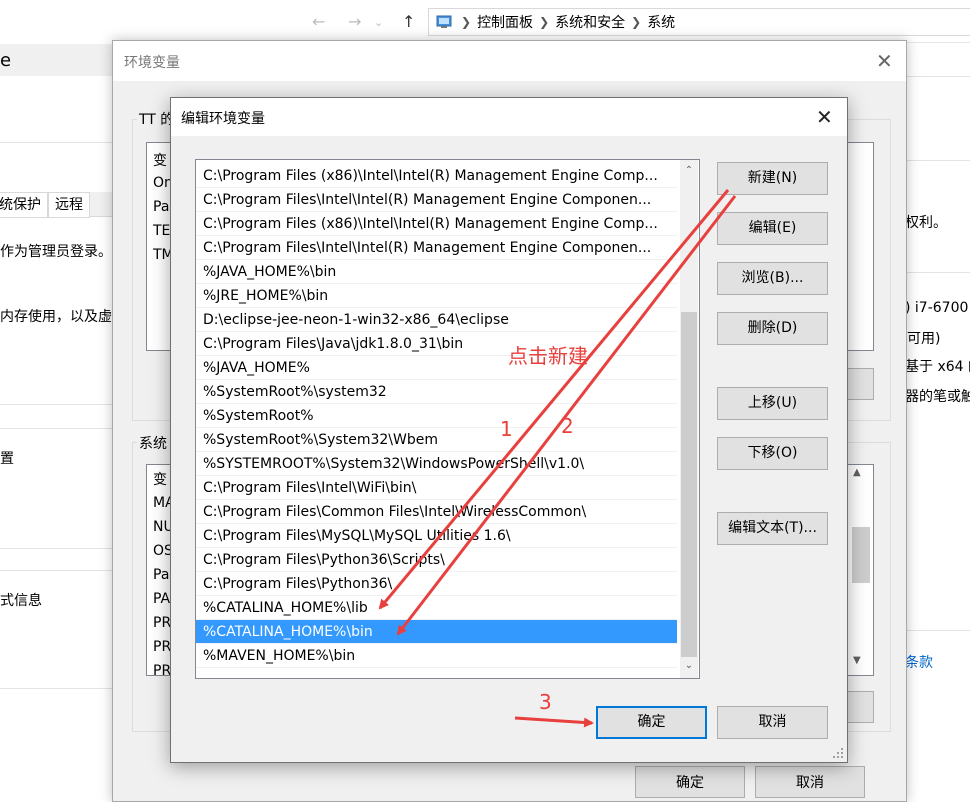 The width and height of the screenshot is (970, 802). Describe the element at coordinates (545, 702) in the screenshot. I see `annotation-step-3: 3` at that location.